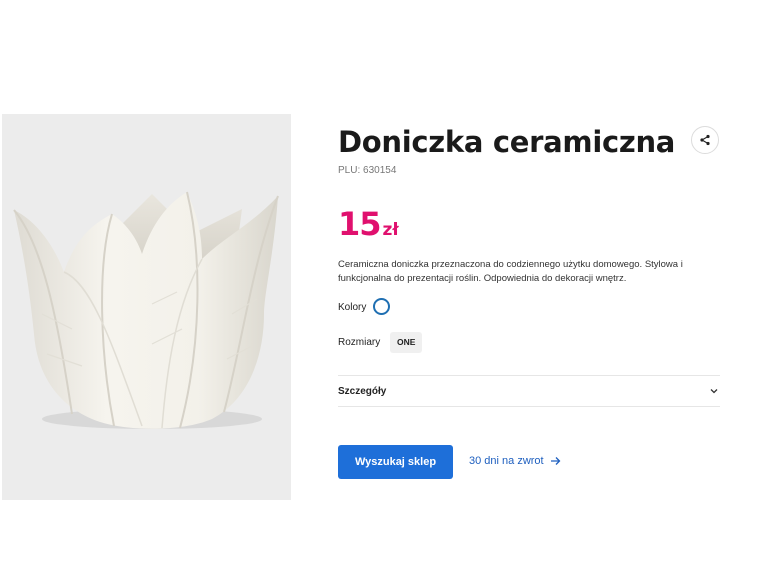 The width and height of the screenshot is (760, 570). I want to click on share-button, so click(705, 140).